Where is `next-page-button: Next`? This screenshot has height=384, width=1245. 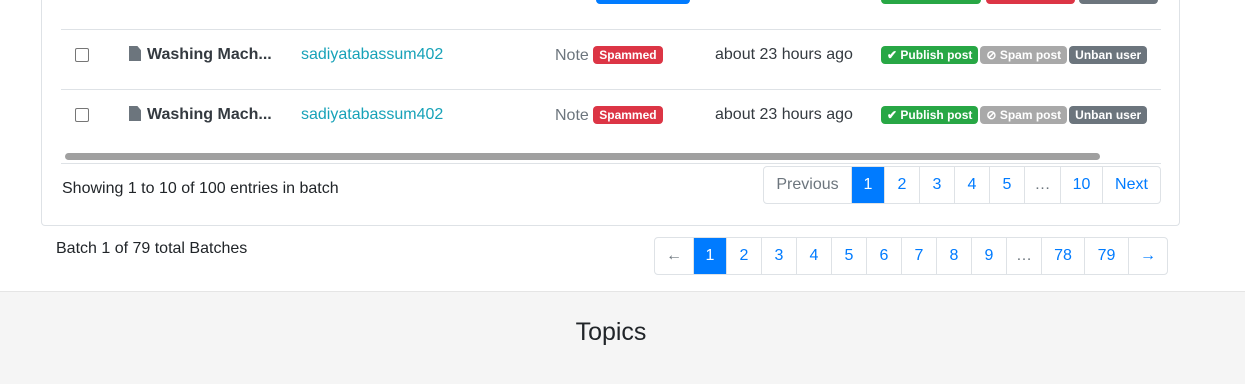 next-page-button: Next is located at coordinates (1131, 185).